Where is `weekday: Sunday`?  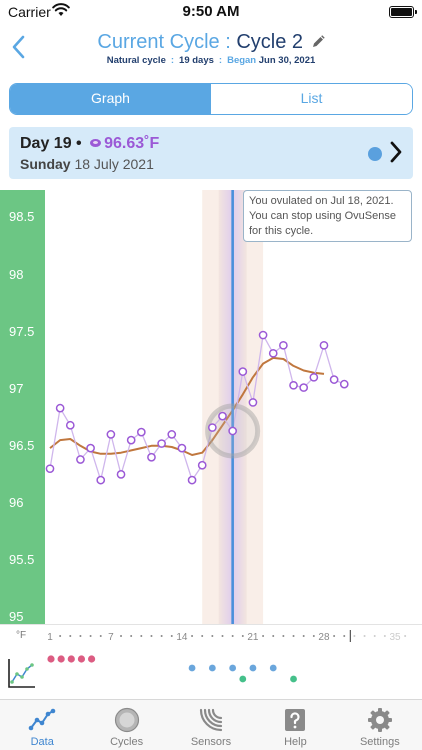
weekday: Sunday is located at coordinates (45, 164).